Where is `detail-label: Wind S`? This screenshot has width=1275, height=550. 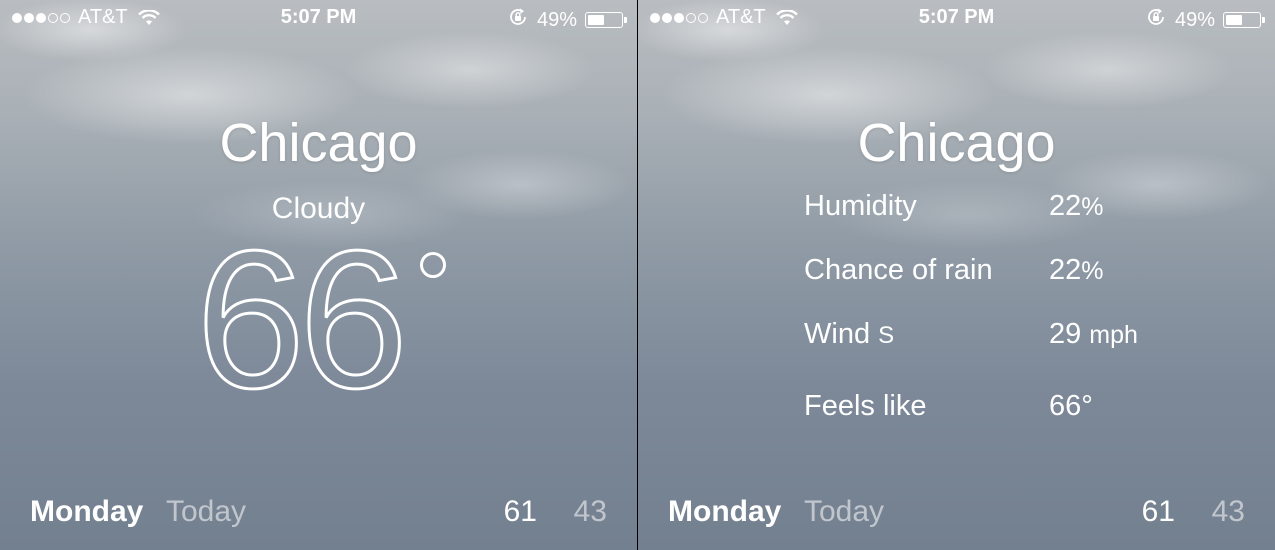 detail-label: Wind S is located at coordinates (849, 334).